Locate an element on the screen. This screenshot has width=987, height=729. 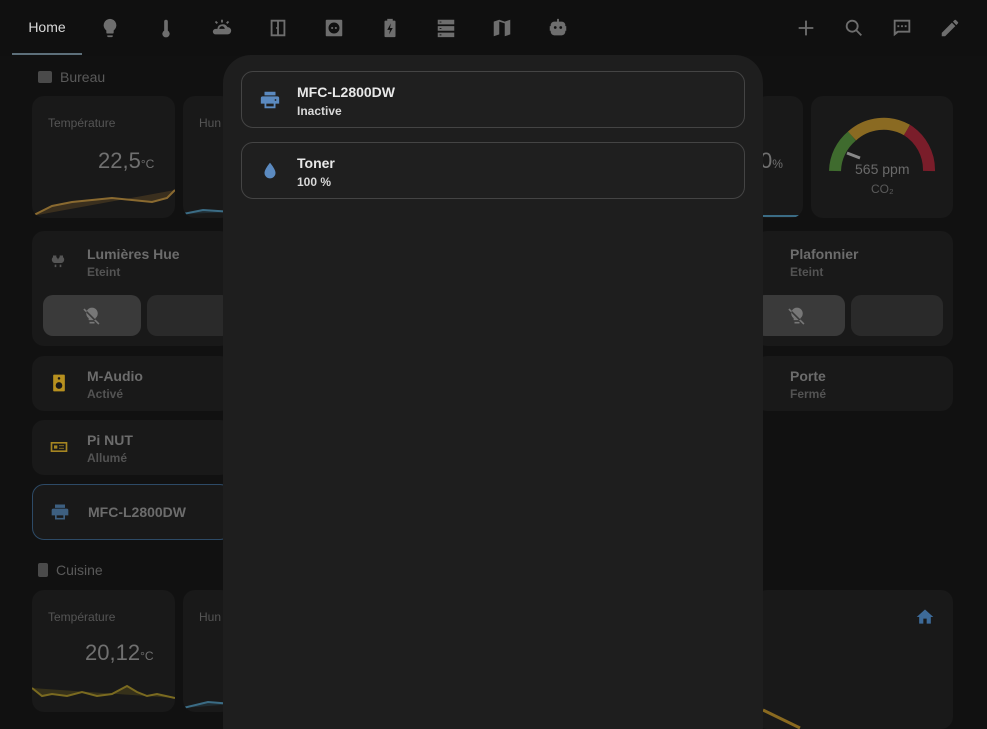
plus-icon is located at coordinates (806, 28).